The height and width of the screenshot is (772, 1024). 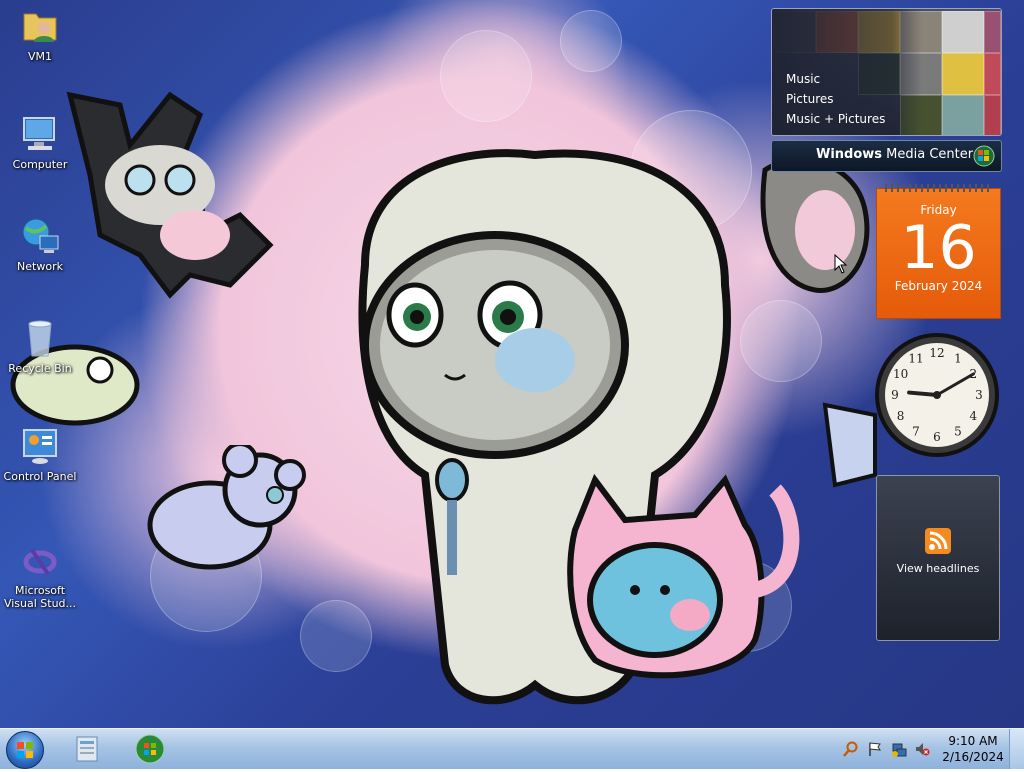 What do you see at coordinates (899, 749) in the screenshot?
I see `network-status-icon` at bounding box center [899, 749].